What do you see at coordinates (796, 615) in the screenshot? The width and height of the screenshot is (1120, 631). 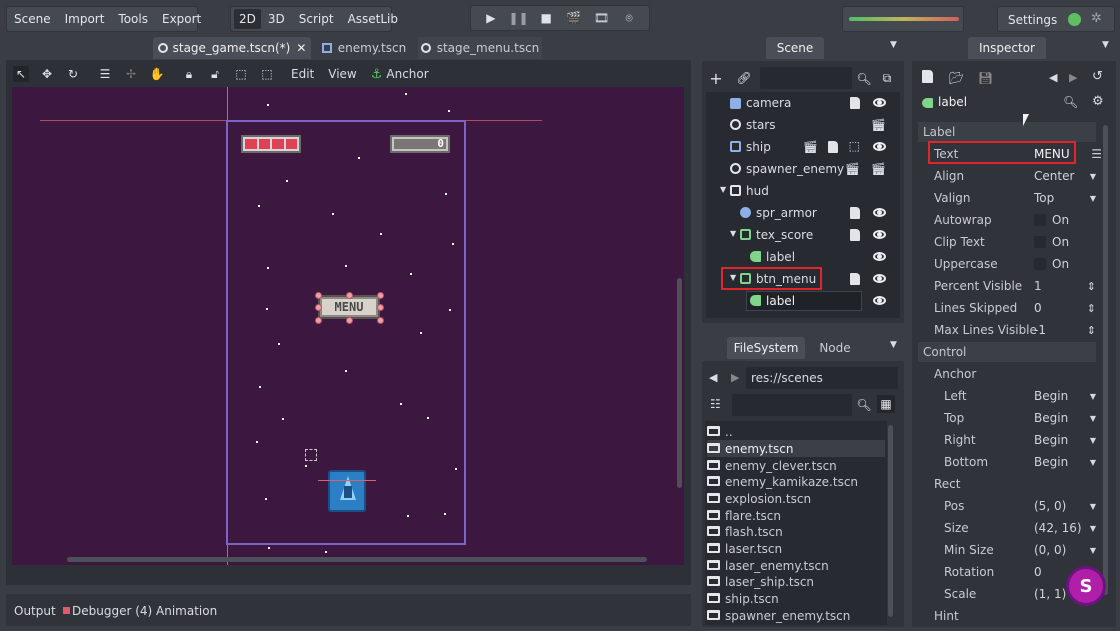 I see `file-row-spawner-enemy: spawner_enemy.tscn` at bounding box center [796, 615].